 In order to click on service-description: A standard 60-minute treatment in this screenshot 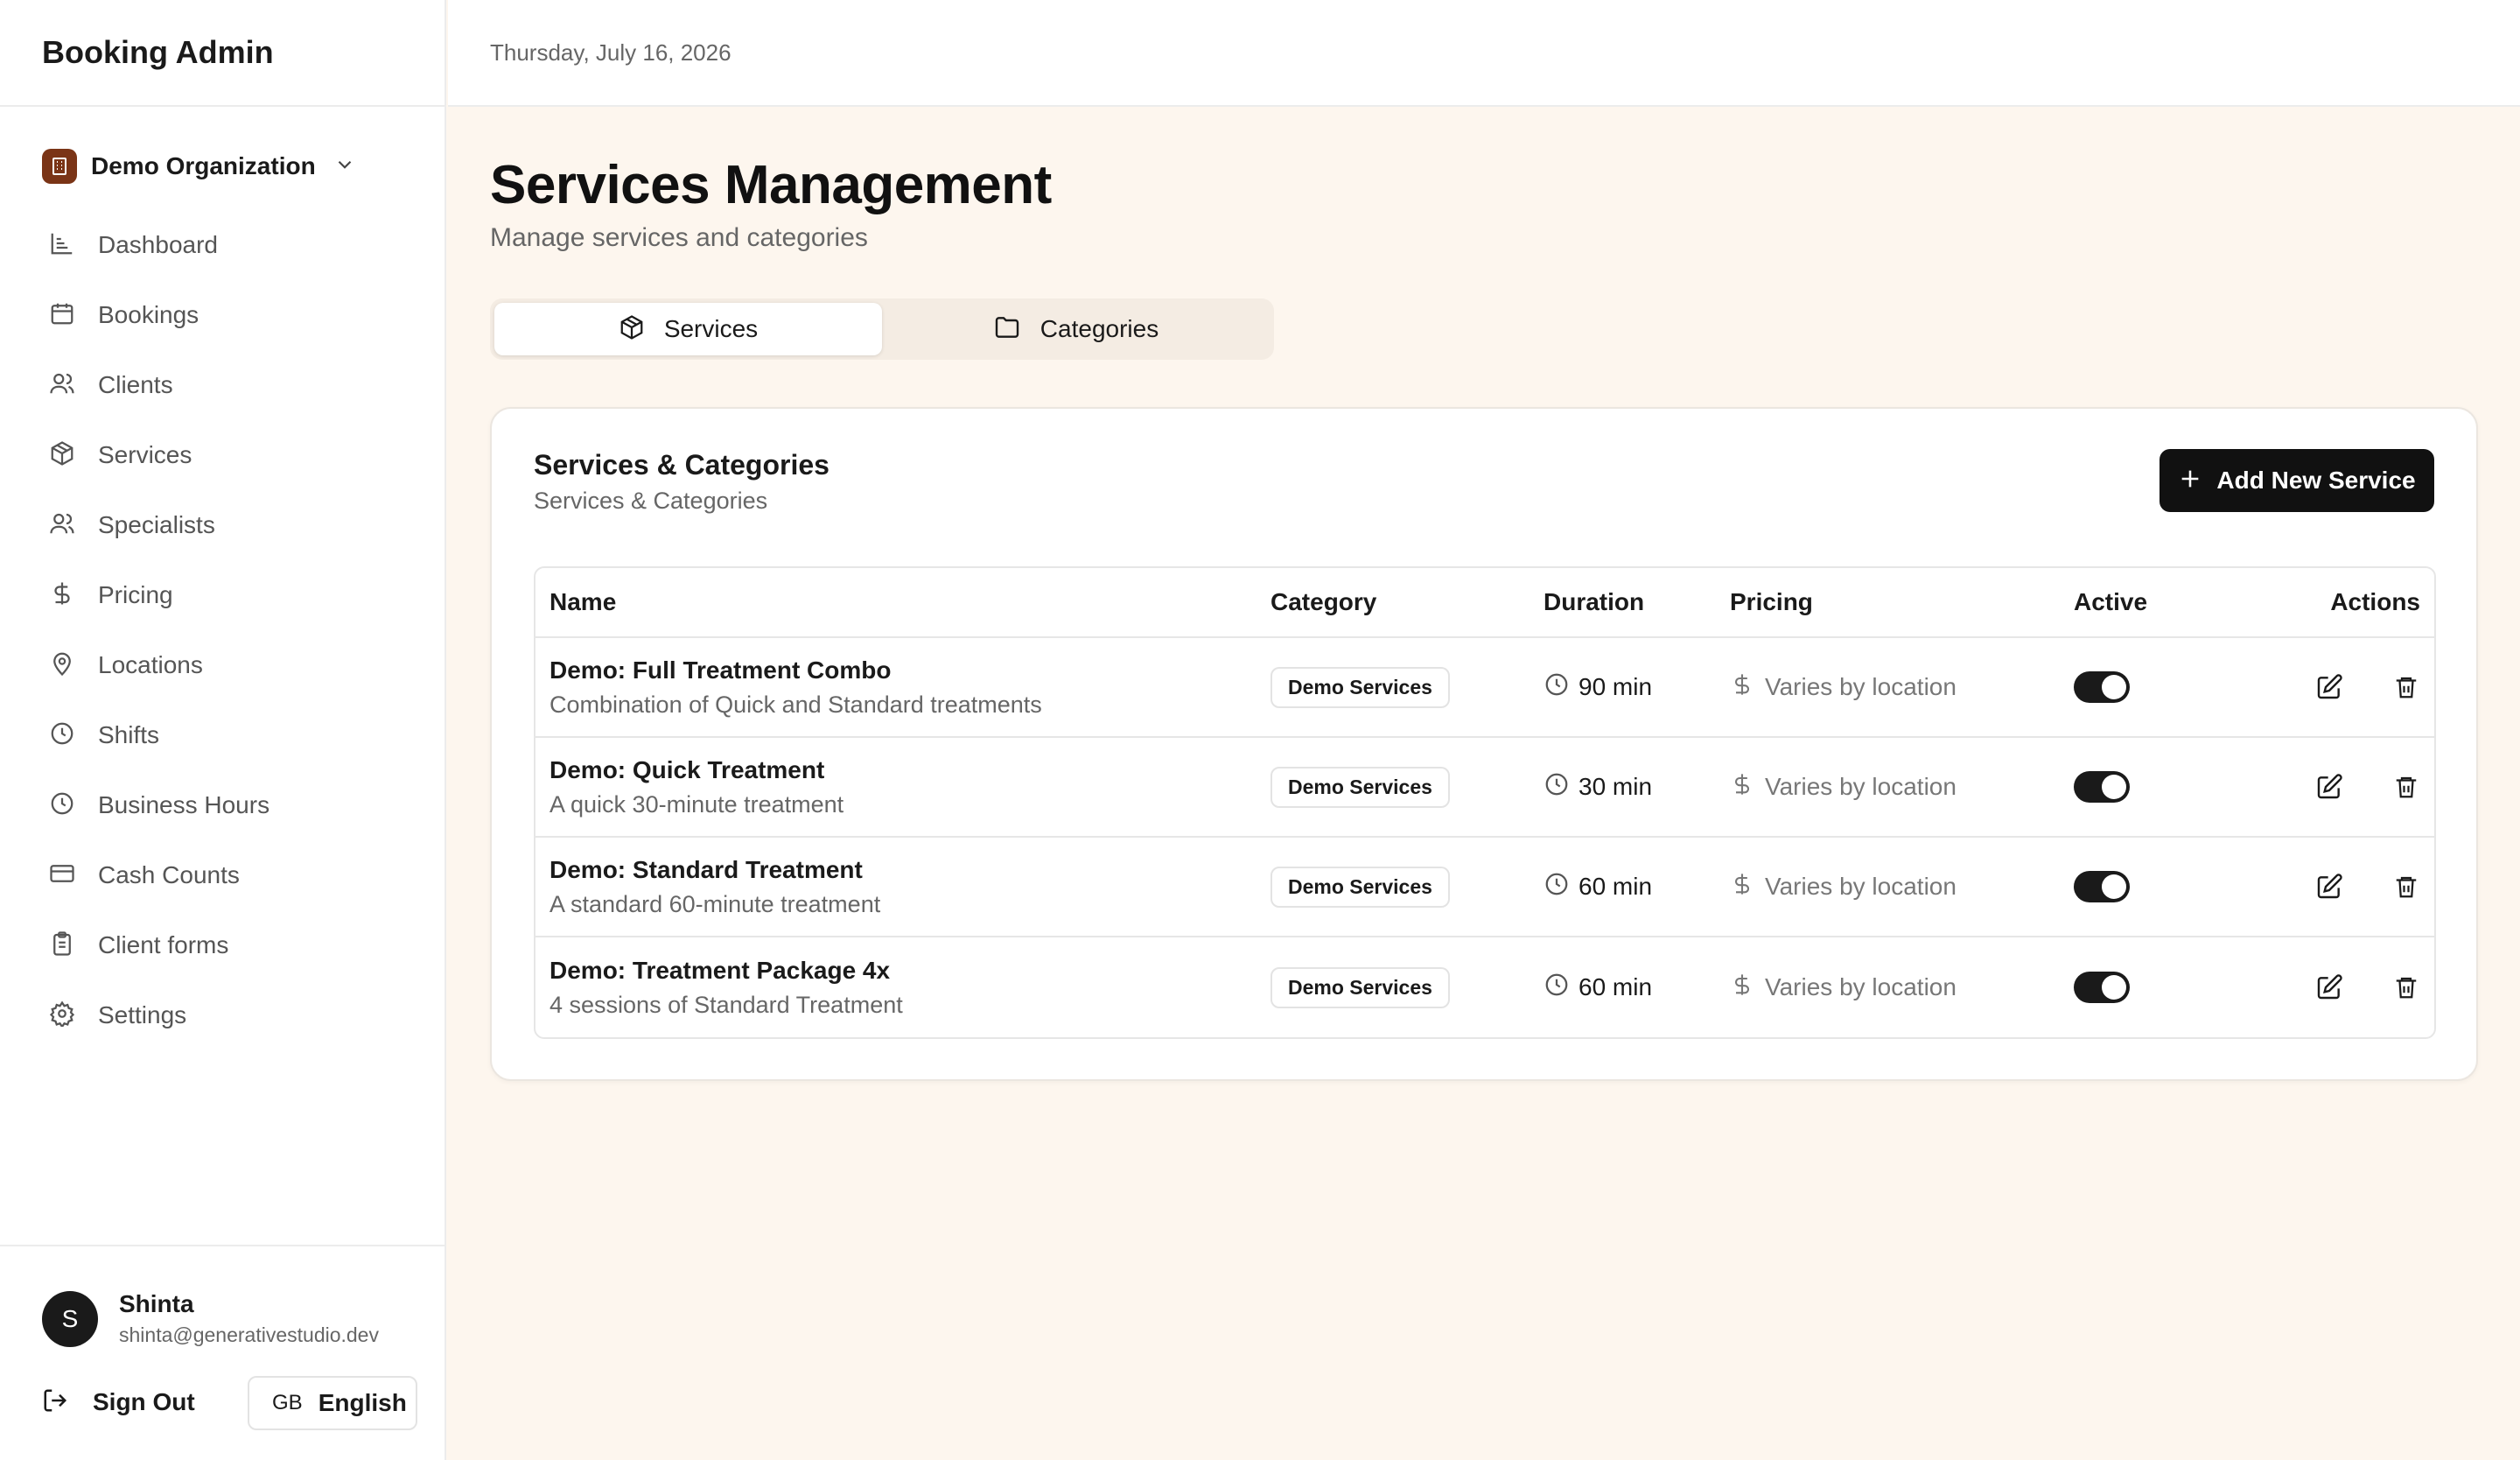, I will do `click(715, 903)`.